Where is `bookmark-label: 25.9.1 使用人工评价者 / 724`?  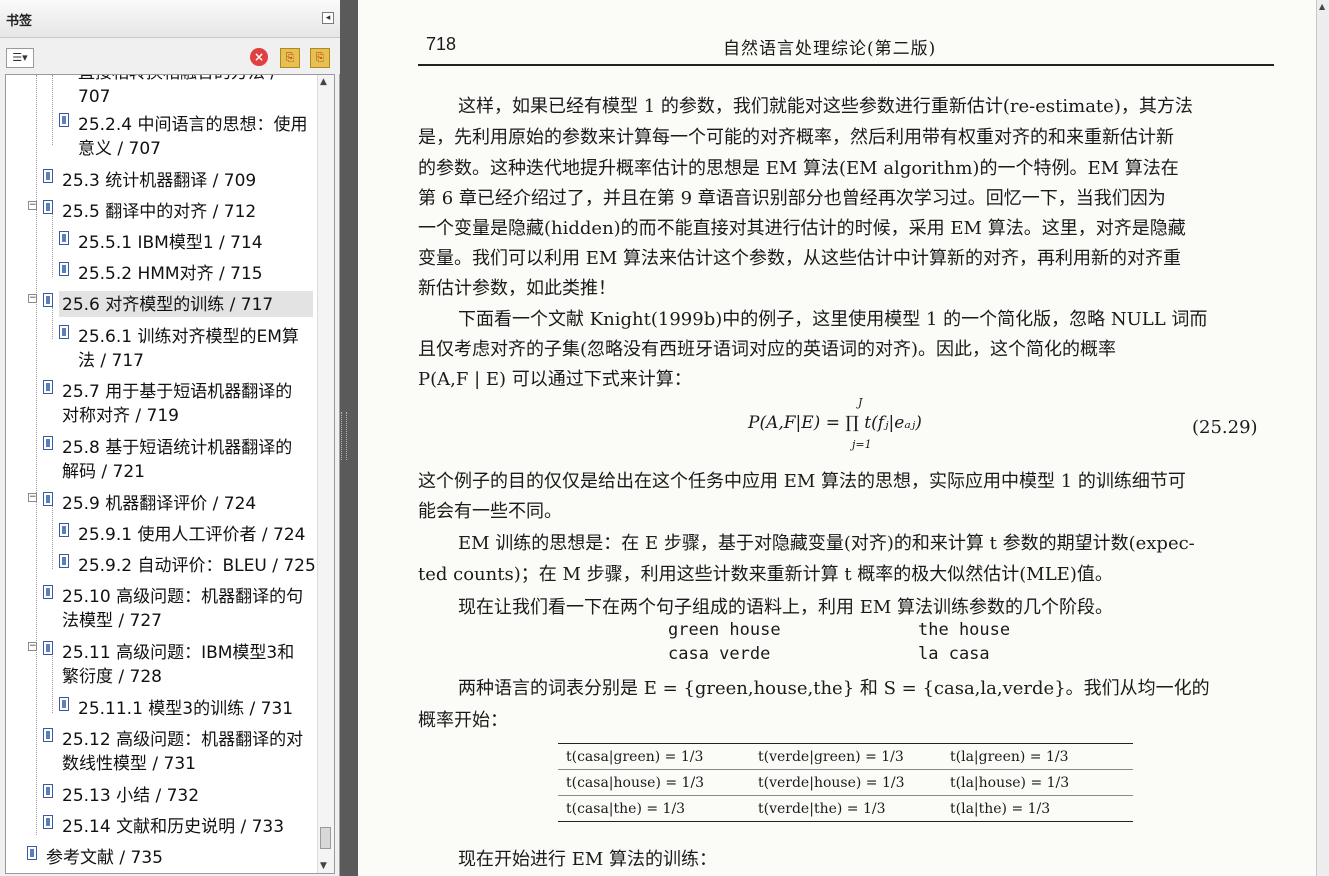 bookmark-label: 25.9.1 使用人工评价者 / 724 is located at coordinates (192, 535).